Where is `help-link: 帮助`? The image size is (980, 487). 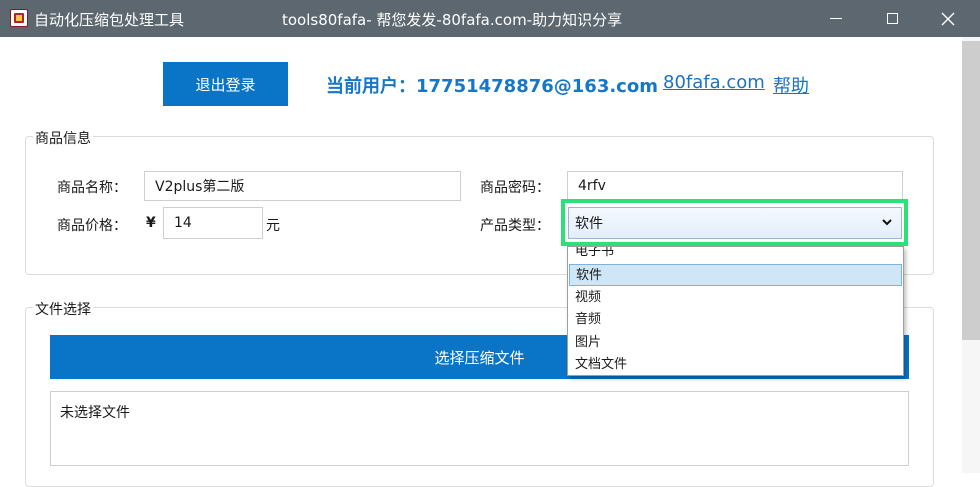
help-link: 帮助 is located at coordinates (791, 85).